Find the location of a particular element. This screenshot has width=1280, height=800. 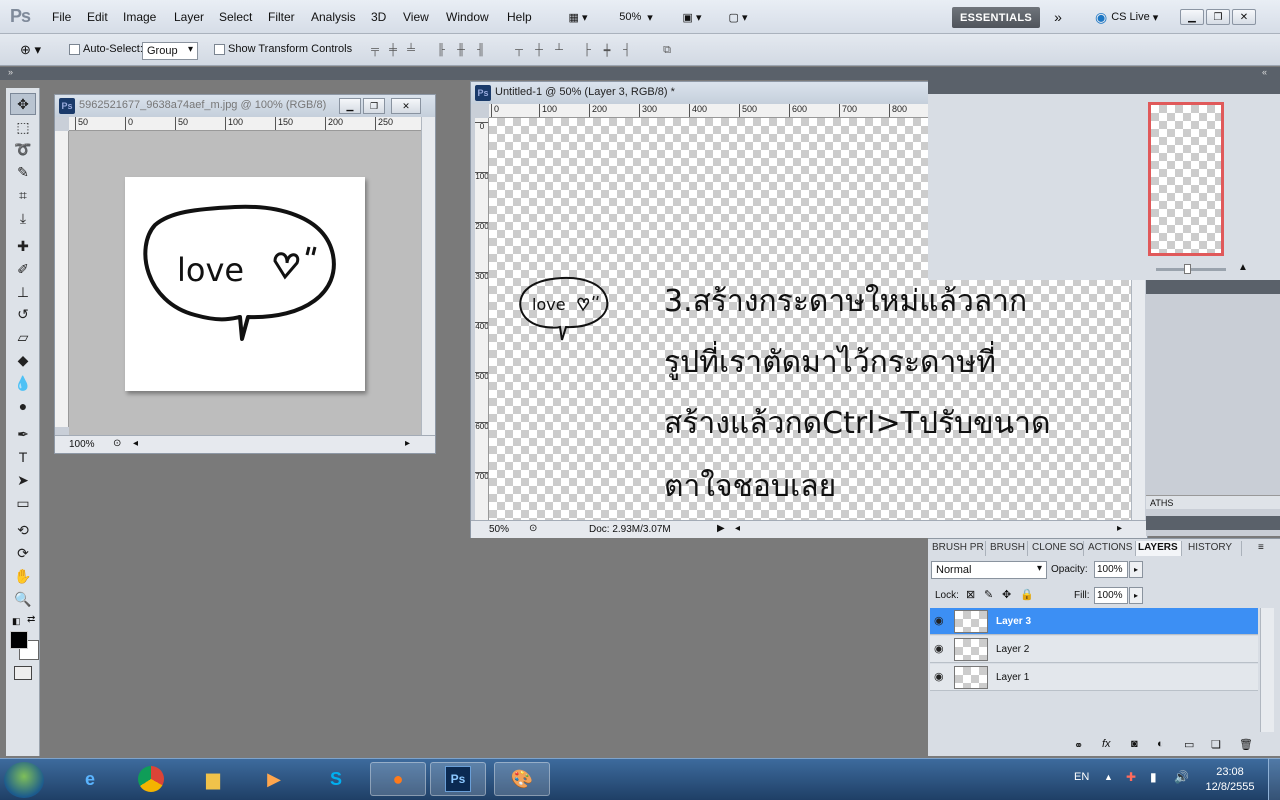

new-layer-icon: ❏ is located at coordinates (1216, 744).